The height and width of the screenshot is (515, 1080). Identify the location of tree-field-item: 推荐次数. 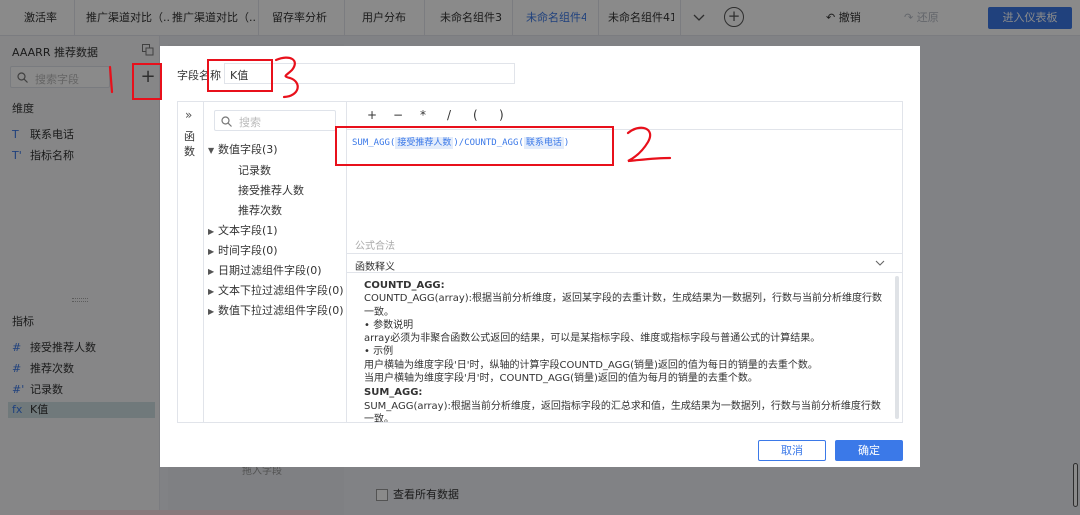
(260, 210).